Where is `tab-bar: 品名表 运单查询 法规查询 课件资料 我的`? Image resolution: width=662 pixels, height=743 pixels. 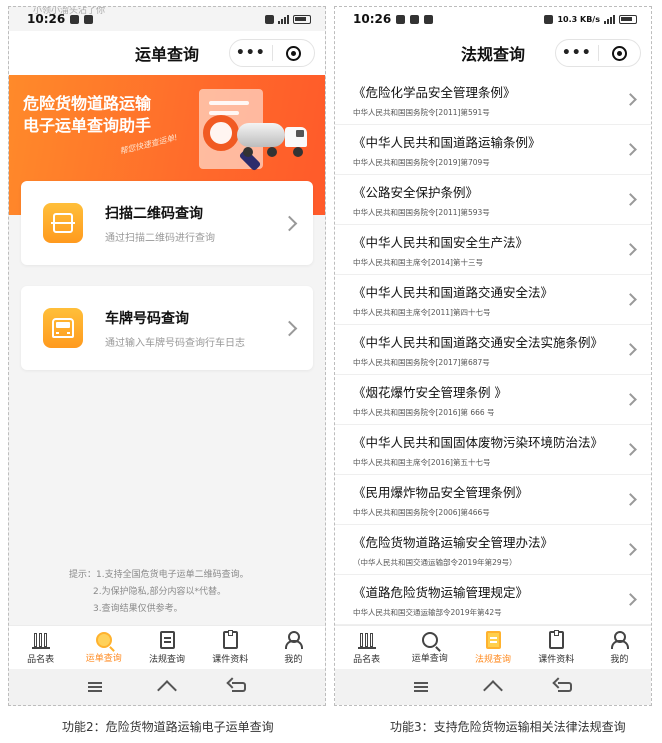 tab-bar: 品名表 运单查询 法规查询 课件资料 我的 is located at coordinates (167, 647).